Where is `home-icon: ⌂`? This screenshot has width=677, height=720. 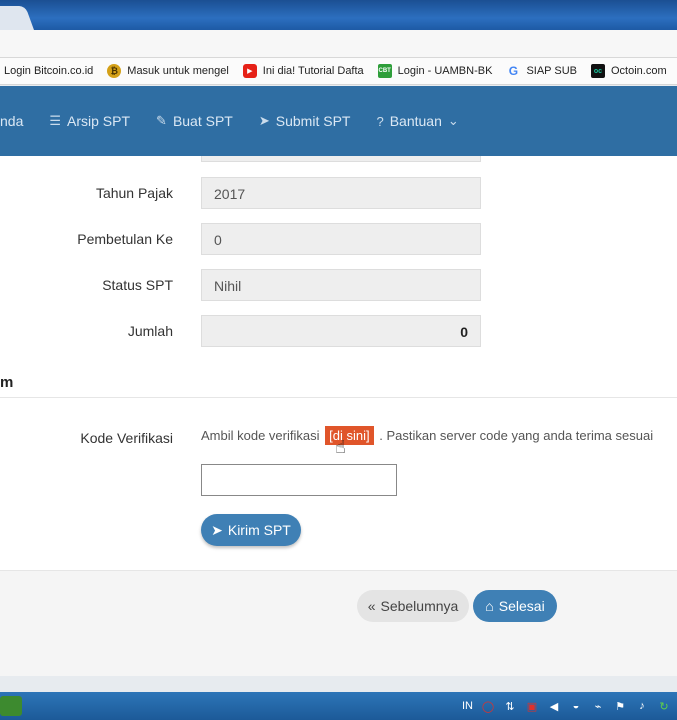 home-icon: ⌂ is located at coordinates (489, 606).